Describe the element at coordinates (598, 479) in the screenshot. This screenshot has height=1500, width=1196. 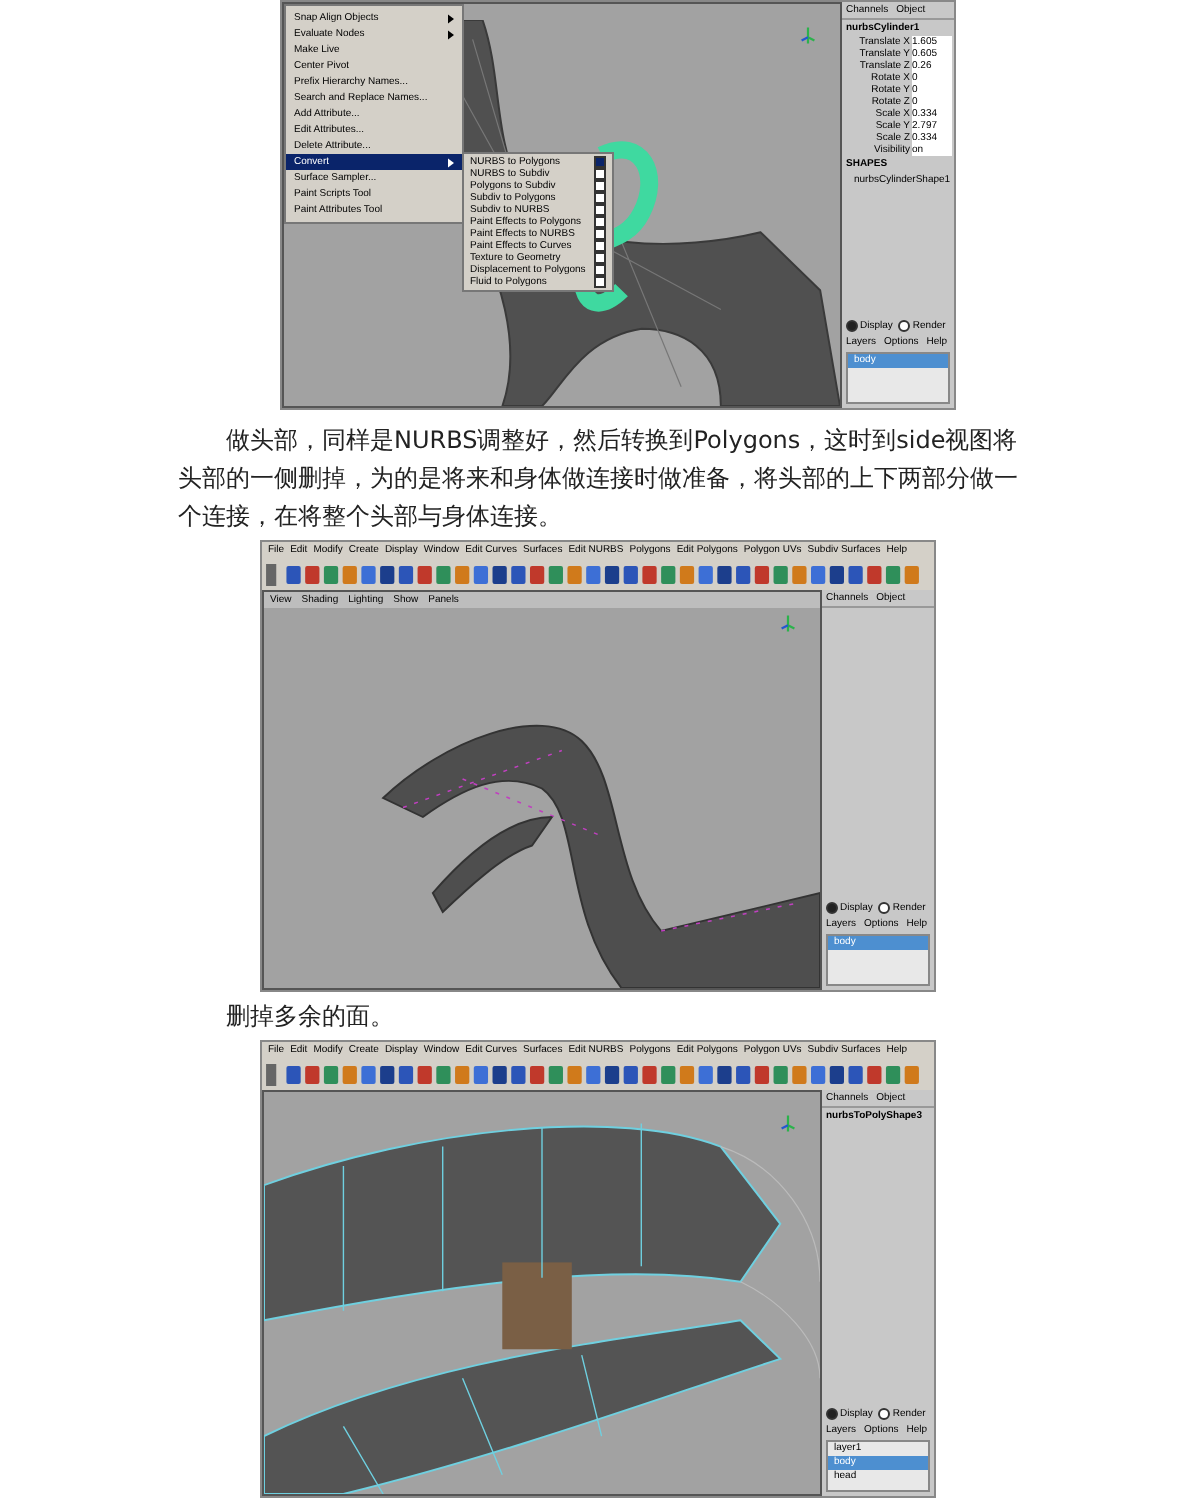
I see `paragraph: 做头部，同样是NURBS调整好，然后转换到Polygons，这时到side视图将头部的一侧删掉，为的是将来和身体做连接时做准备，将头部的上下两部分做一个连接，在将整个头部与身体连接。` at that location.